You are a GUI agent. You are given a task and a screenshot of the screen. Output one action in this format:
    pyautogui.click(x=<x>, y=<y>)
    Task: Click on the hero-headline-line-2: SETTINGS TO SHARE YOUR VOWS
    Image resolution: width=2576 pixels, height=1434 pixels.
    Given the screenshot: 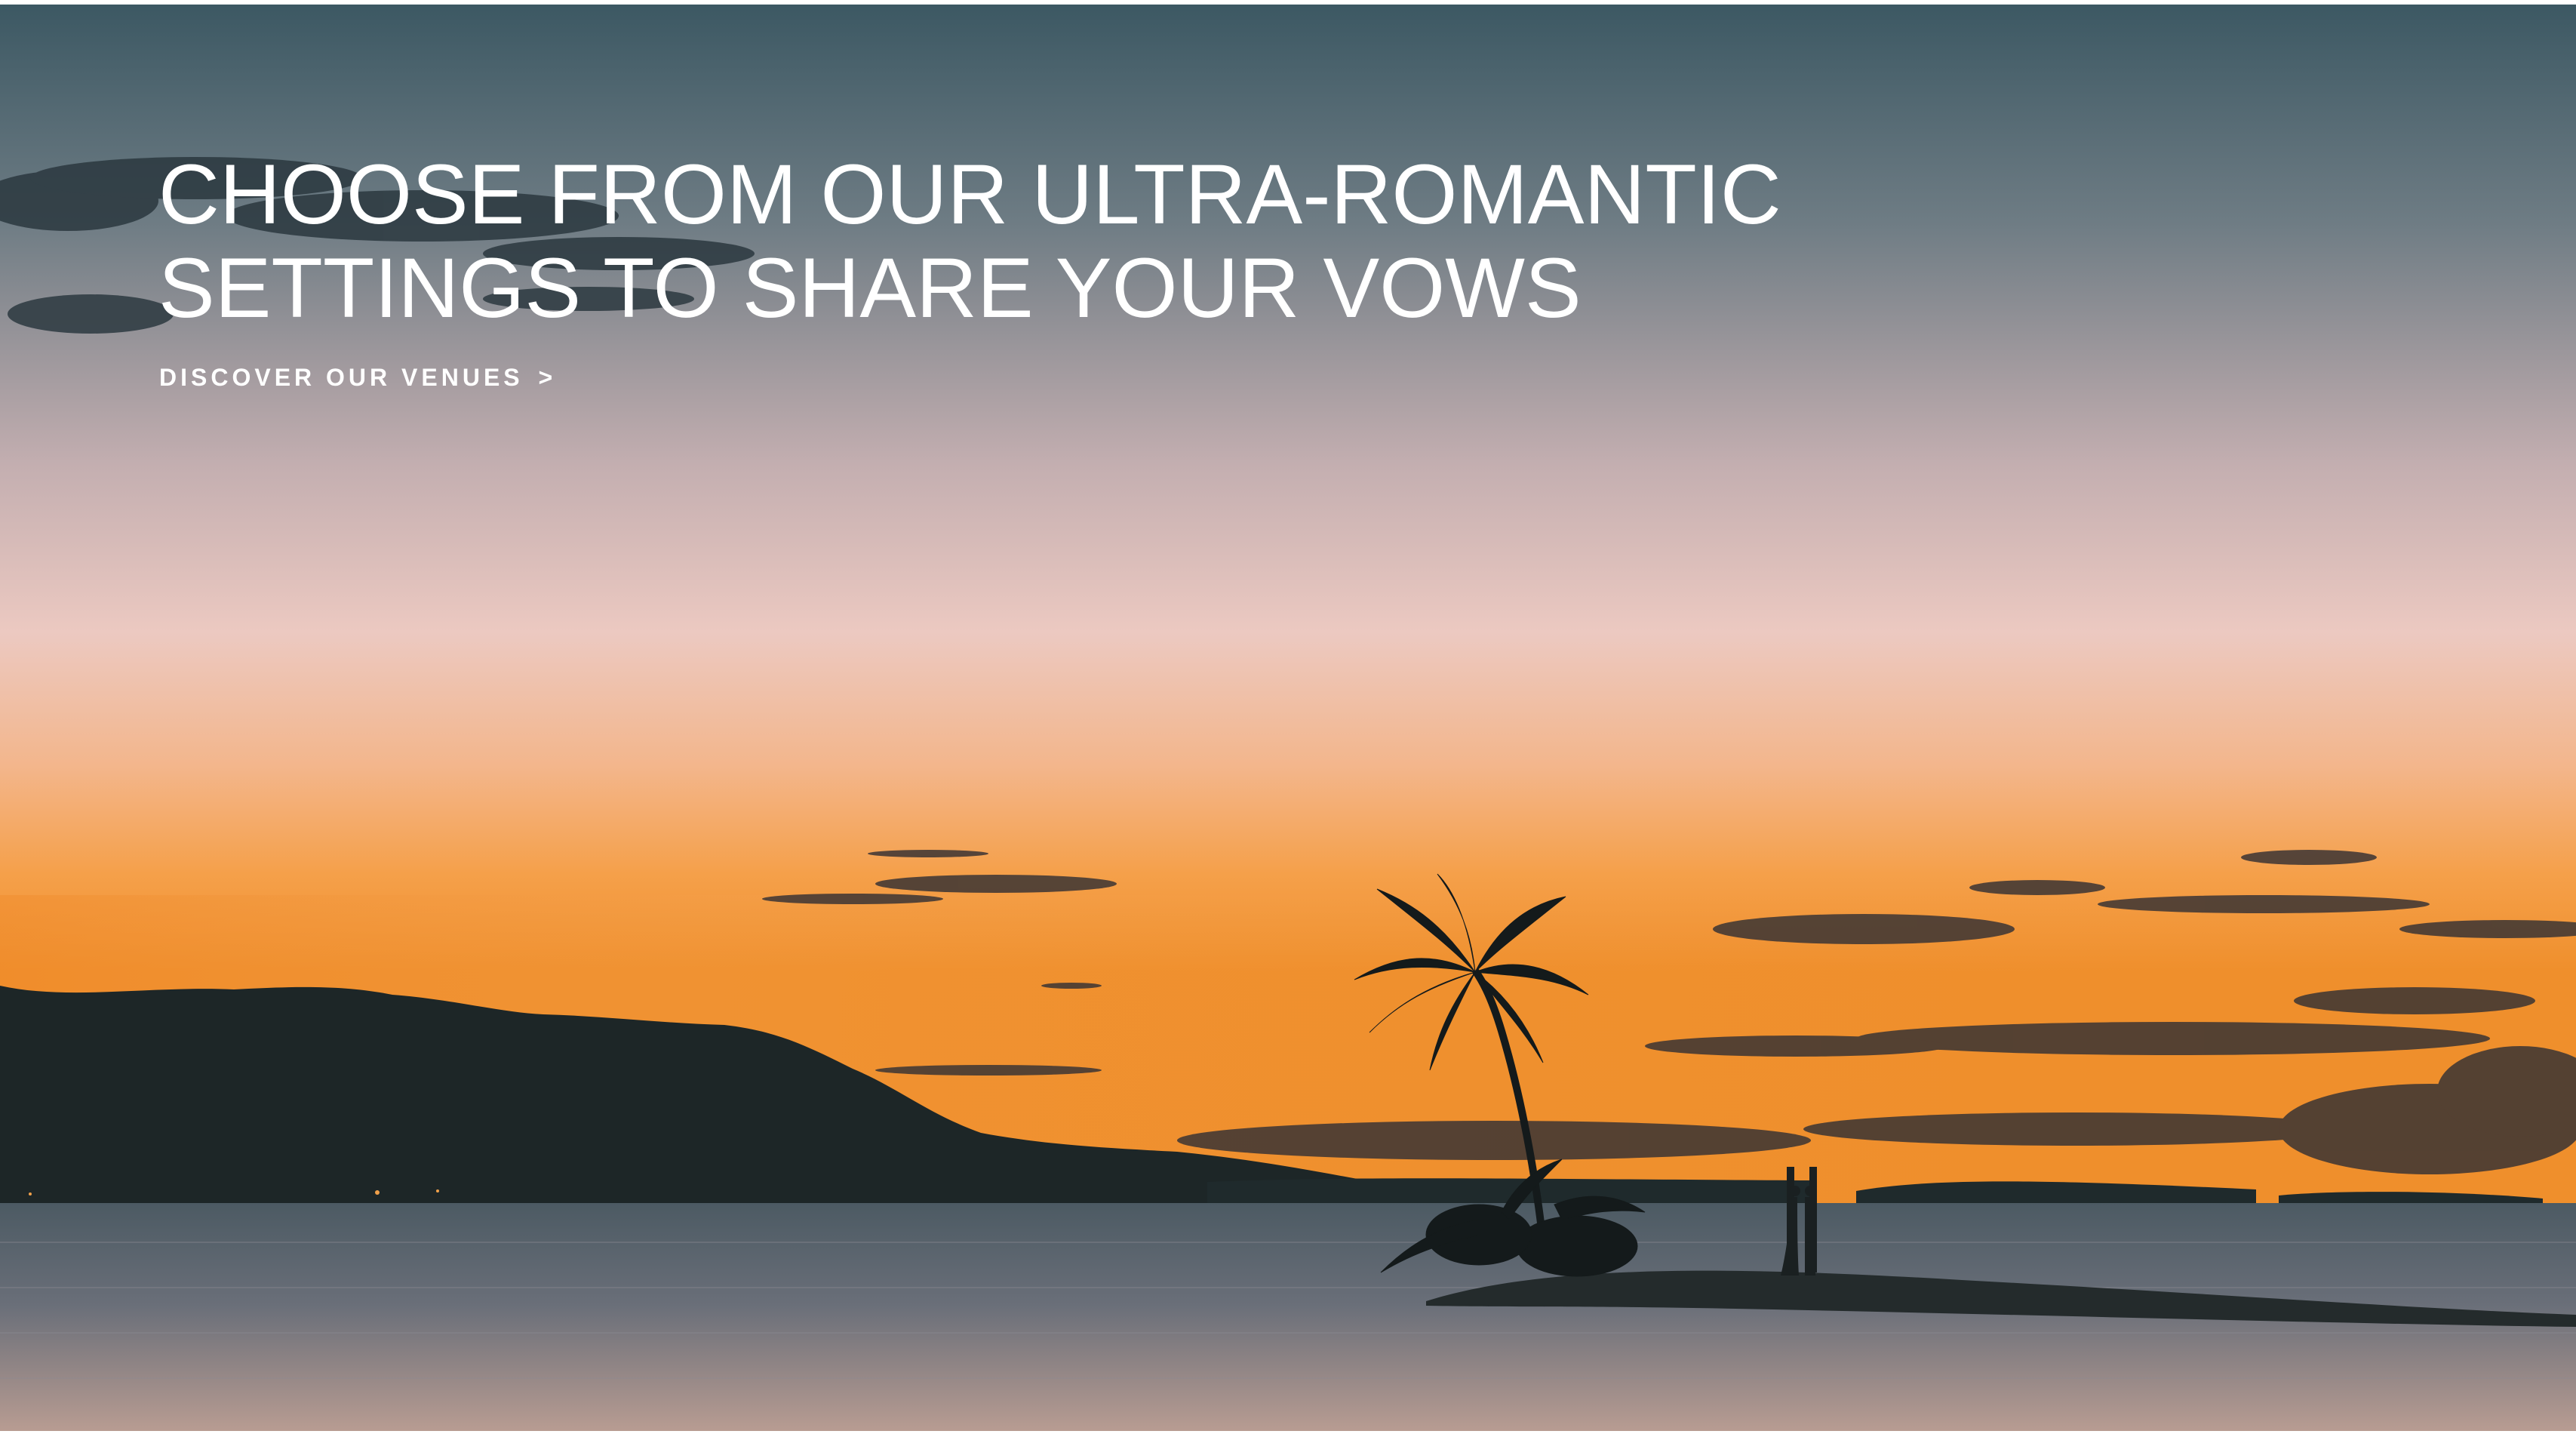 What is the action you would take?
    pyautogui.click(x=870, y=288)
    